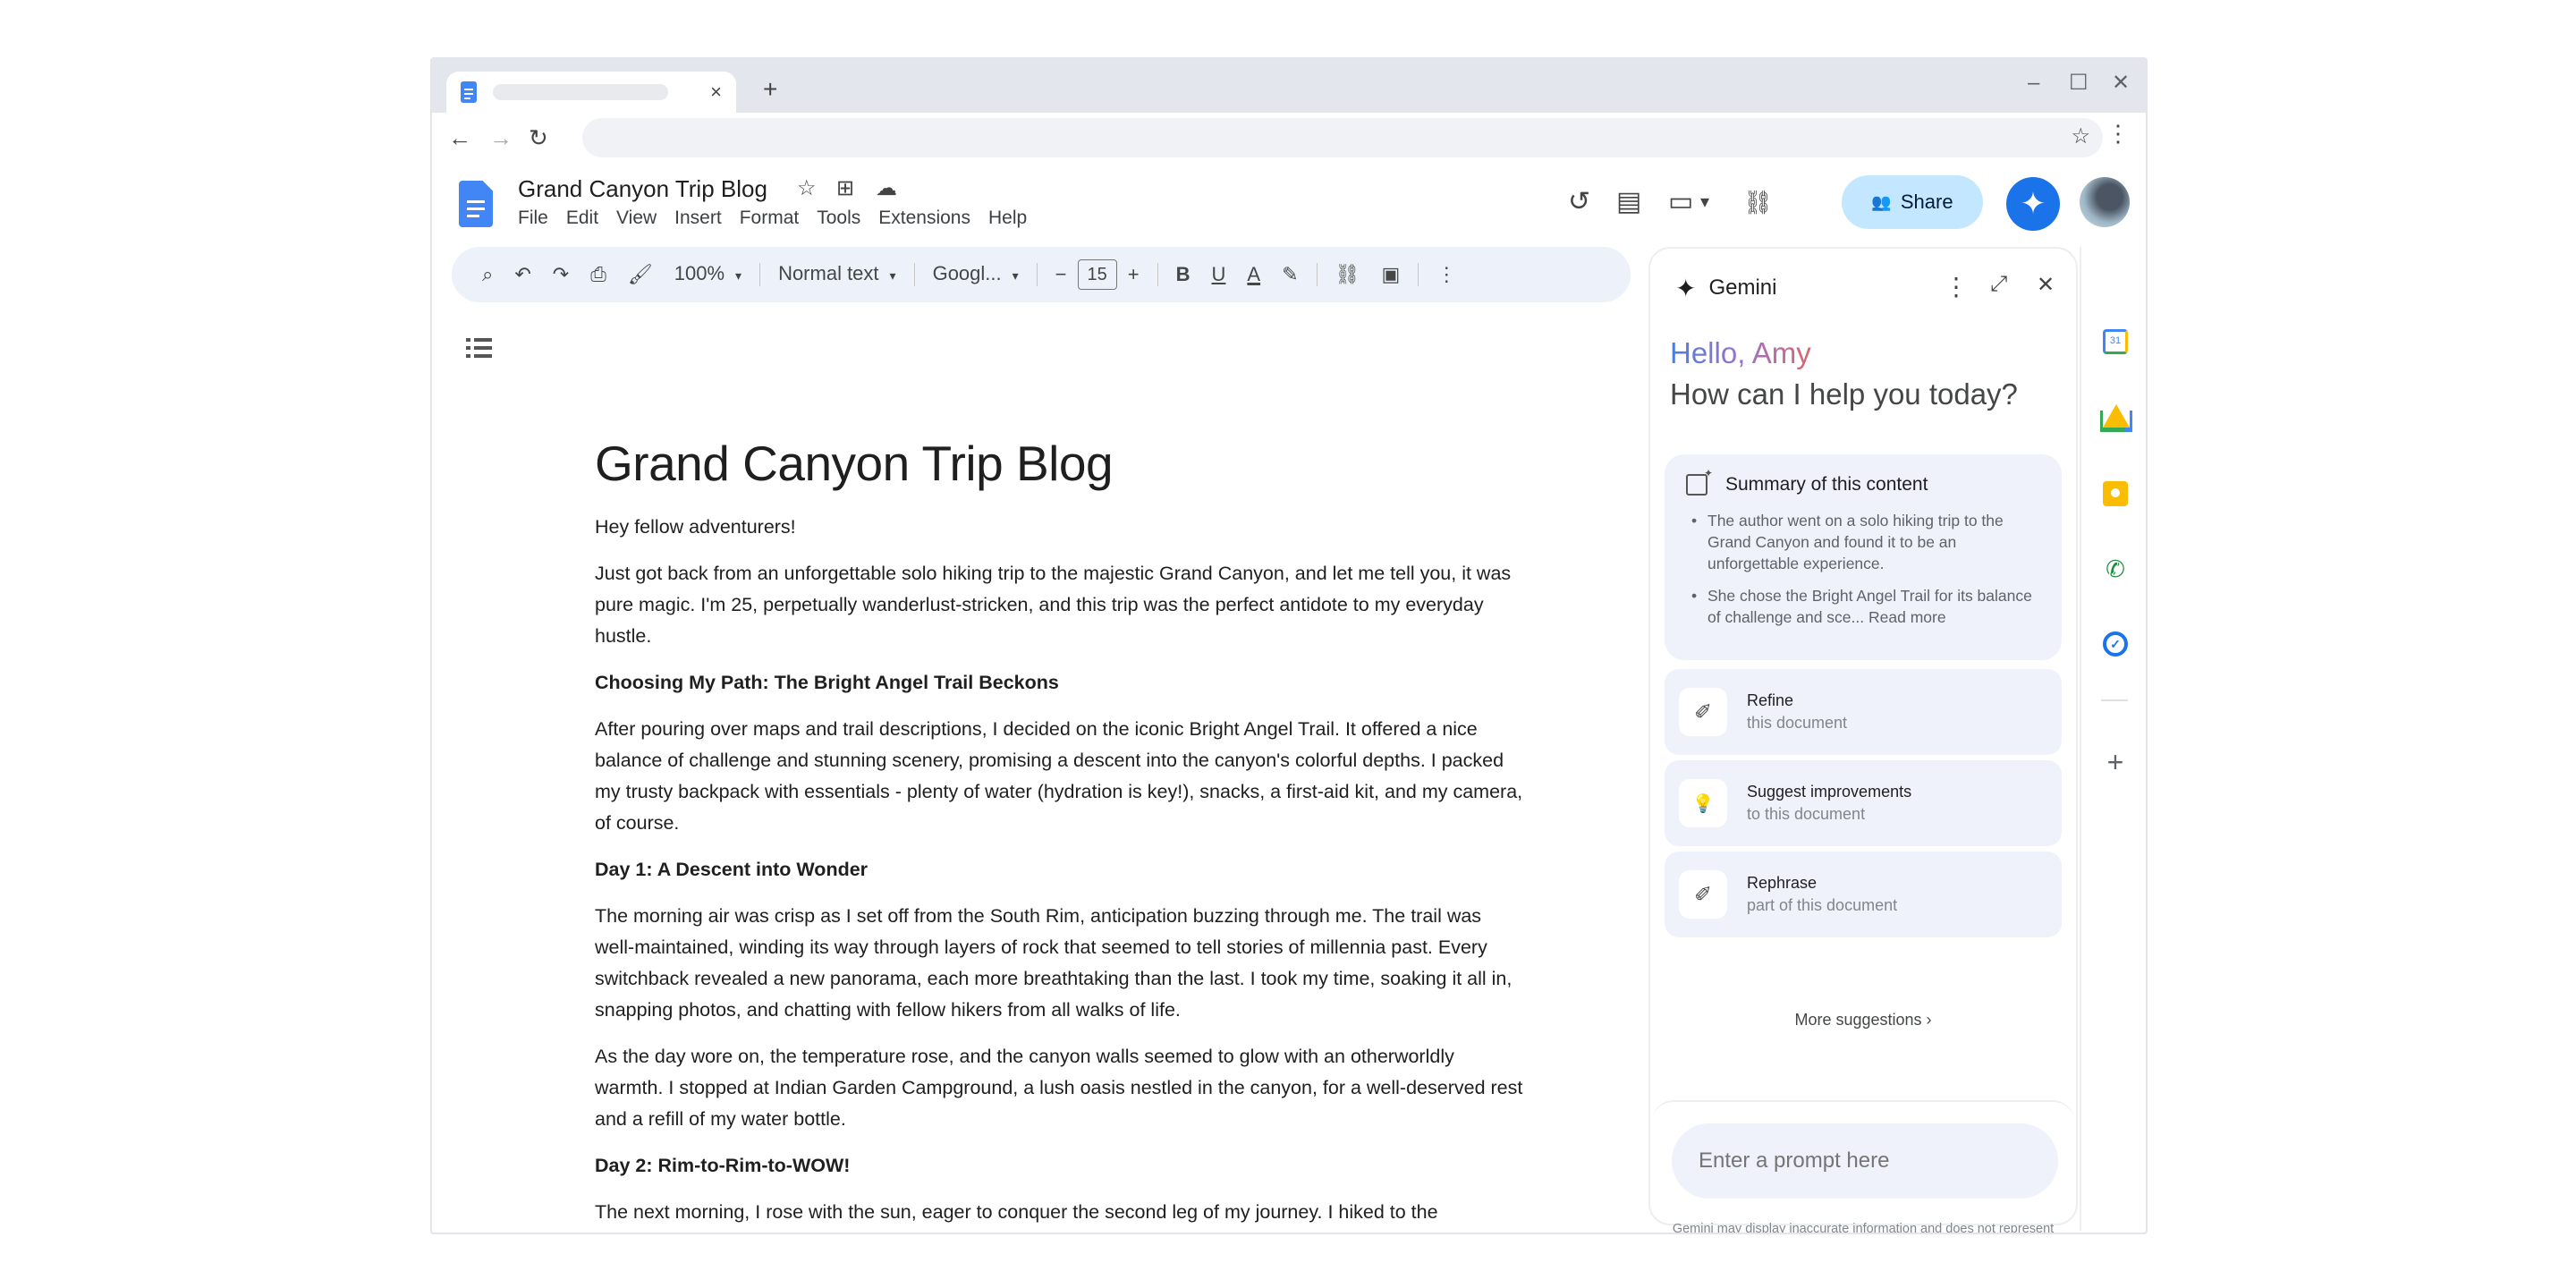 The image size is (2576, 1288). What do you see at coordinates (723, 1165) in the screenshot?
I see `section-heading: Day 2: Rim-to-Rim-to-WOW!` at bounding box center [723, 1165].